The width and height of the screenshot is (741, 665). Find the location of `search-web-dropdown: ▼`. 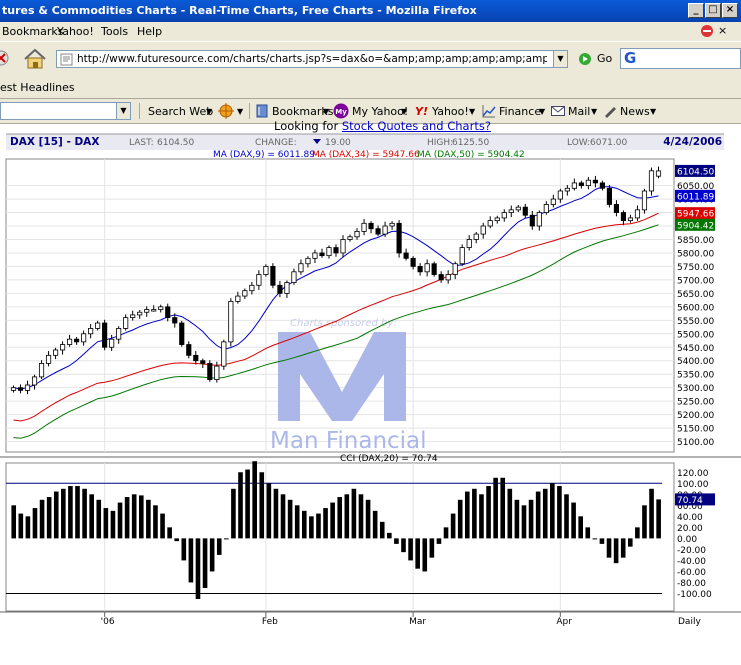

search-web-dropdown: ▼ is located at coordinates (209, 111).